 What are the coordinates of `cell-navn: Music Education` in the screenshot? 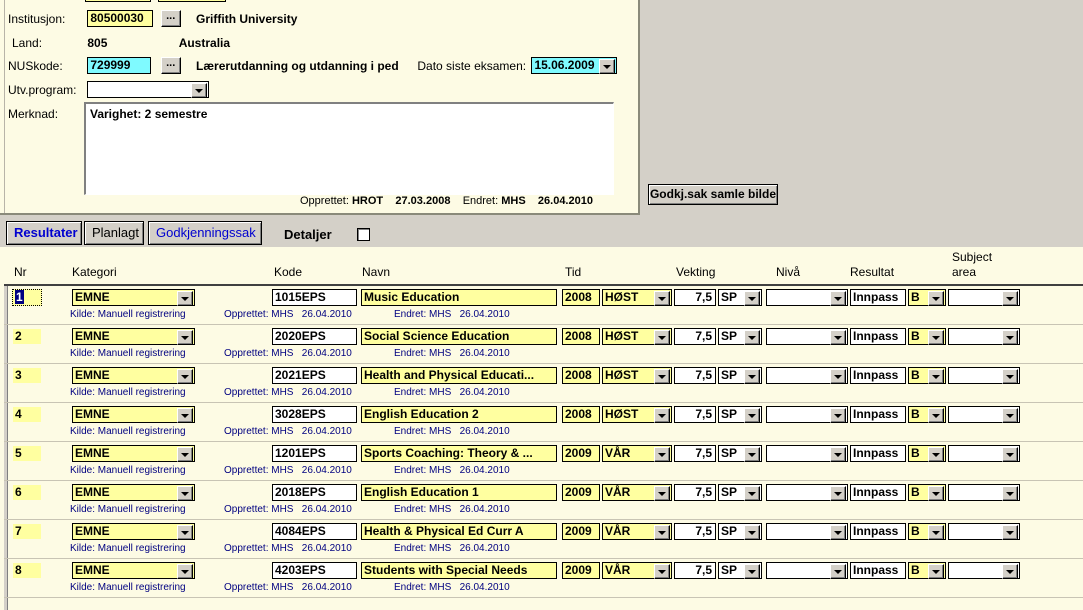 It's located at (459, 297).